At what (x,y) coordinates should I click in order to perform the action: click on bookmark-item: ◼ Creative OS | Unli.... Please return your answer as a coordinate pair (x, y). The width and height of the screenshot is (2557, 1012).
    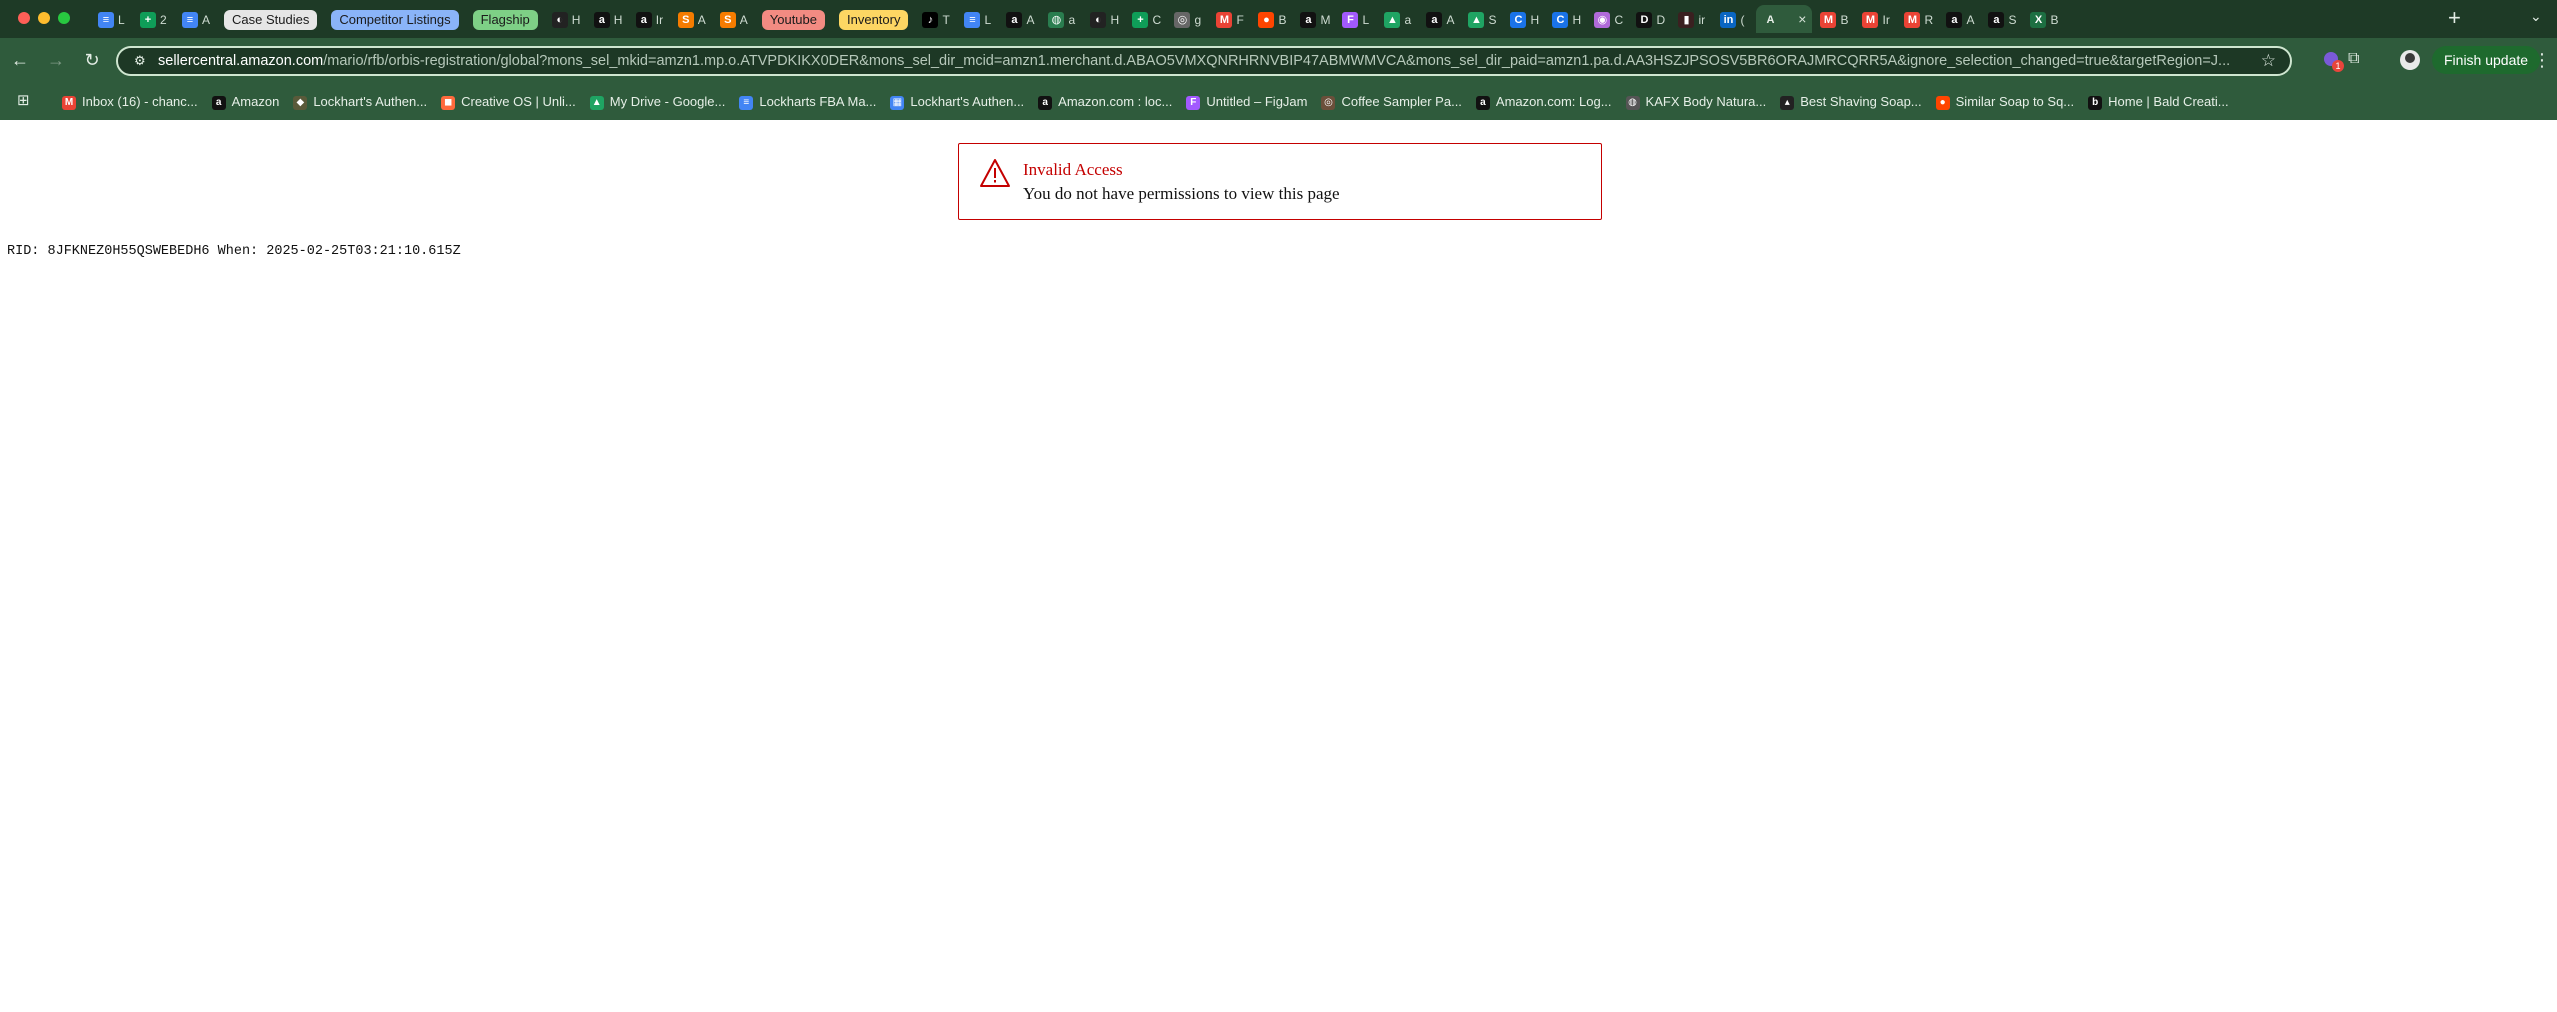
    Looking at the image, I should click on (508, 102).